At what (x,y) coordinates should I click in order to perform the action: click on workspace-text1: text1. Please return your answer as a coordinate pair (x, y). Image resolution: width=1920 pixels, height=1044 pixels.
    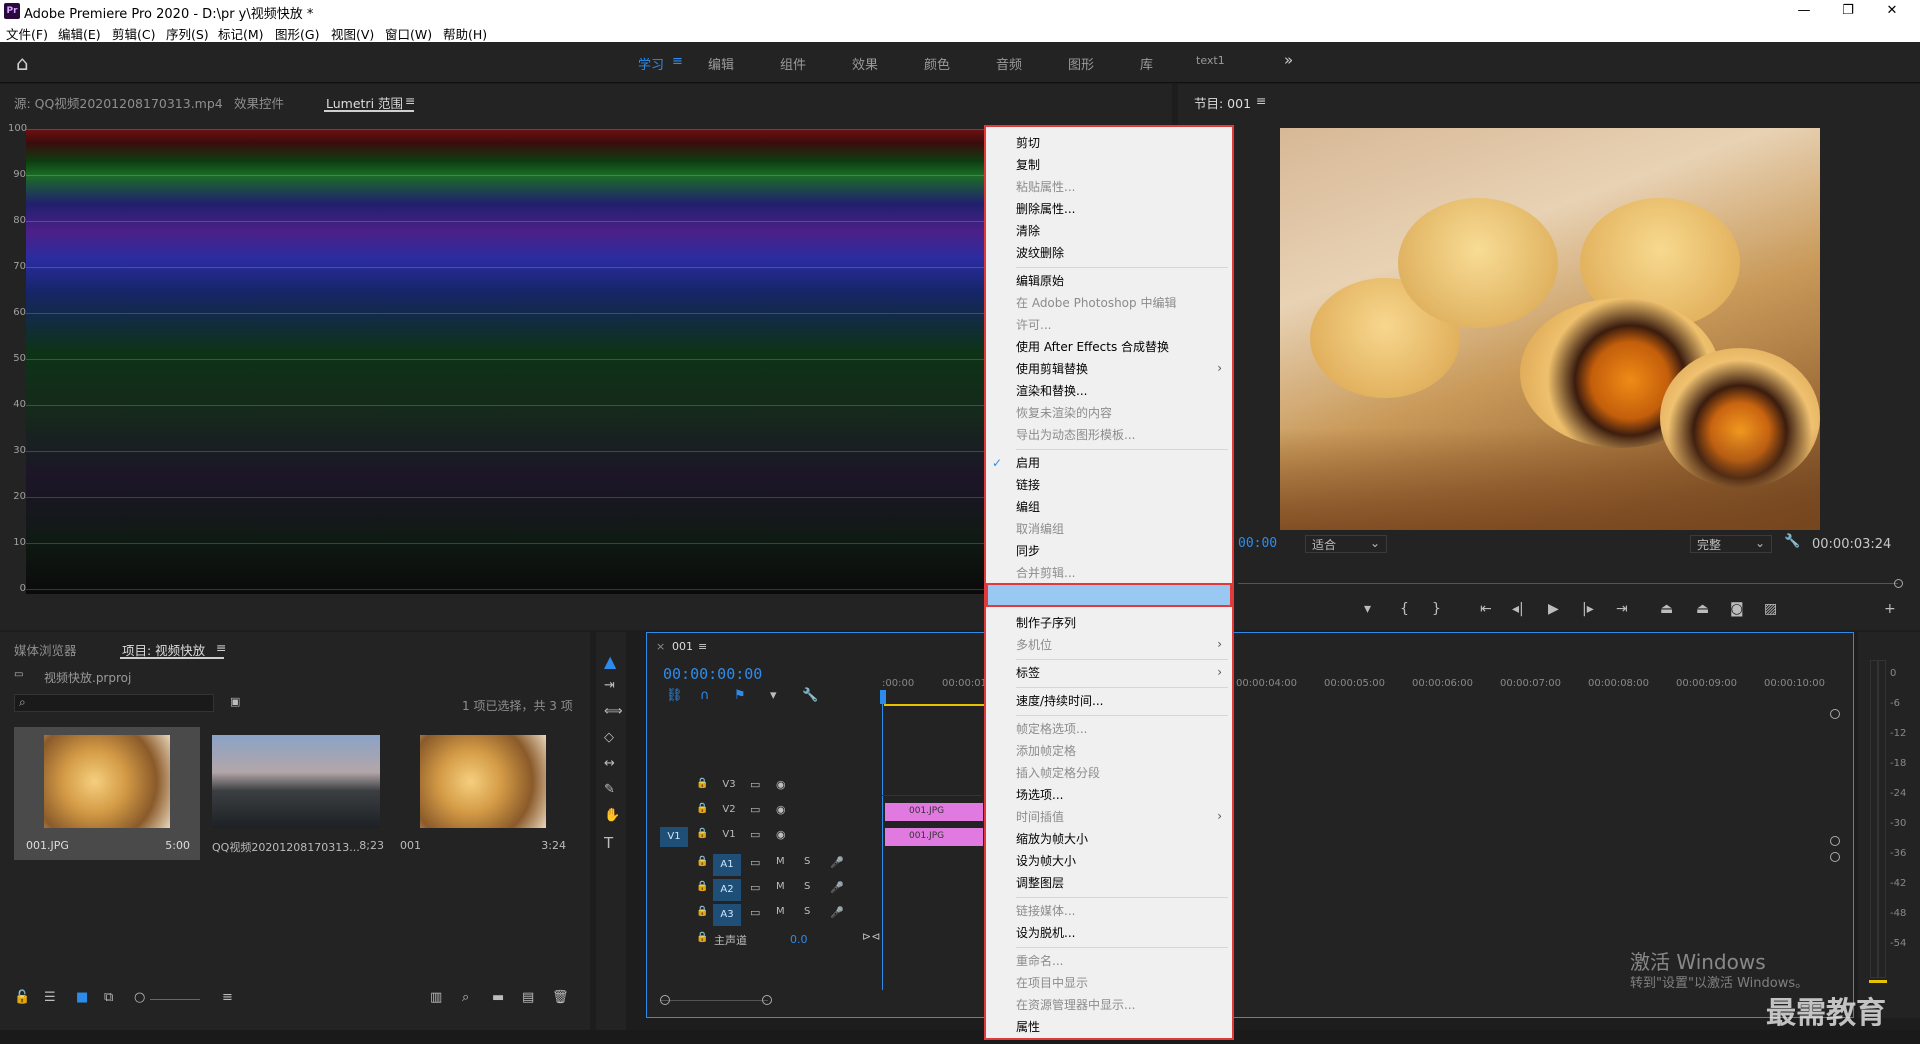
    Looking at the image, I should click on (1210, 60).